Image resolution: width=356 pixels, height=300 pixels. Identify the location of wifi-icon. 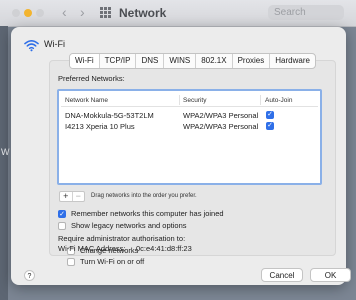
(31, 46).